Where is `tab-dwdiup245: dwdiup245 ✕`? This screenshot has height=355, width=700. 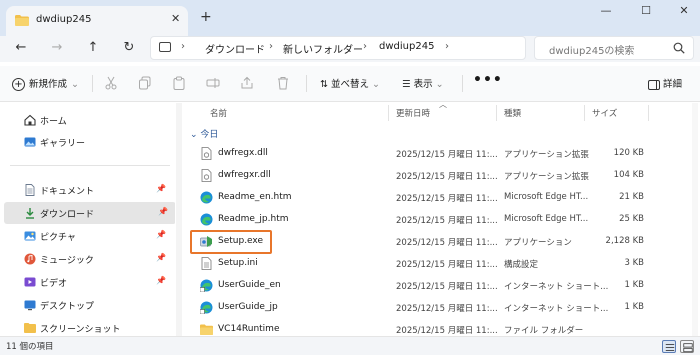 tab-dwdiup245: dwdiup245 ✕ is located at coordinates (97, 21).